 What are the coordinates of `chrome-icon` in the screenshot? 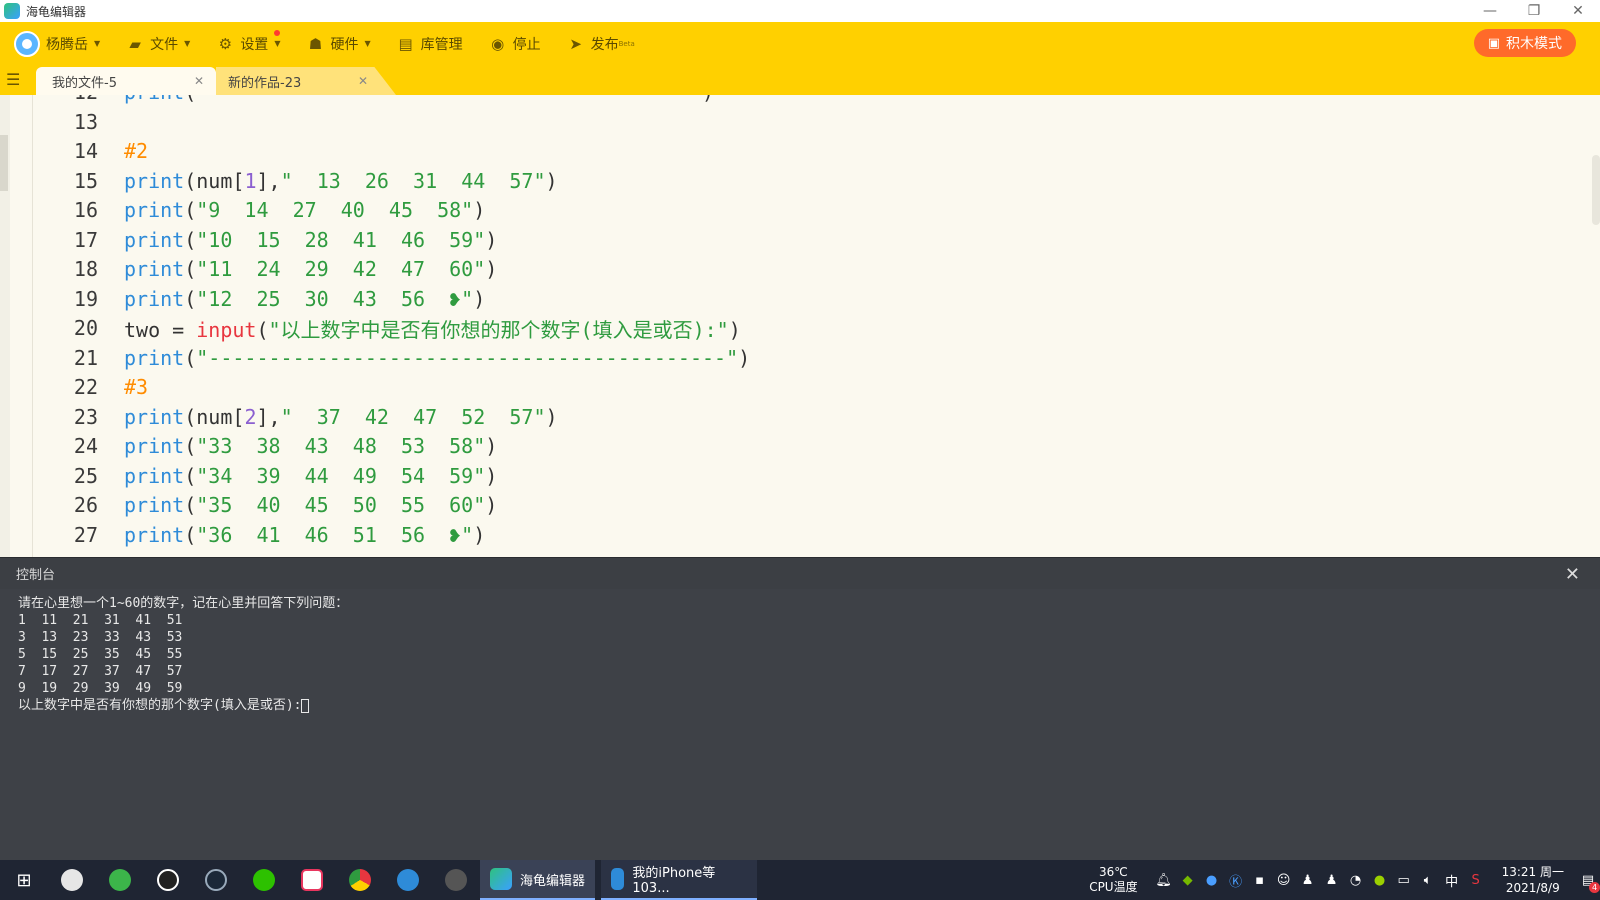 It's located at (360, 880).